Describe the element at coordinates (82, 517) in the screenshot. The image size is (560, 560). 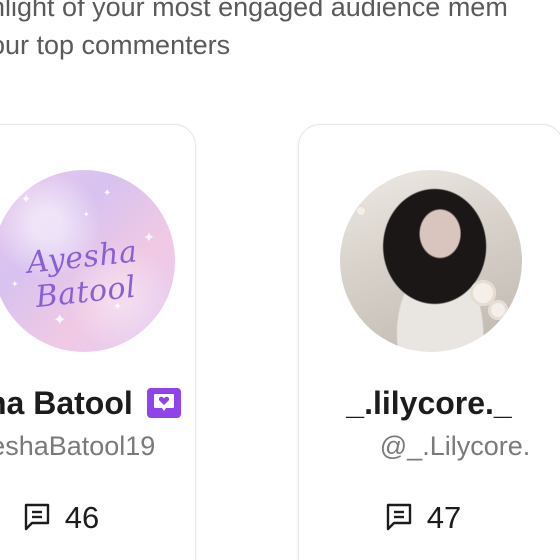
I see `comment-count-value: 46` at that location.